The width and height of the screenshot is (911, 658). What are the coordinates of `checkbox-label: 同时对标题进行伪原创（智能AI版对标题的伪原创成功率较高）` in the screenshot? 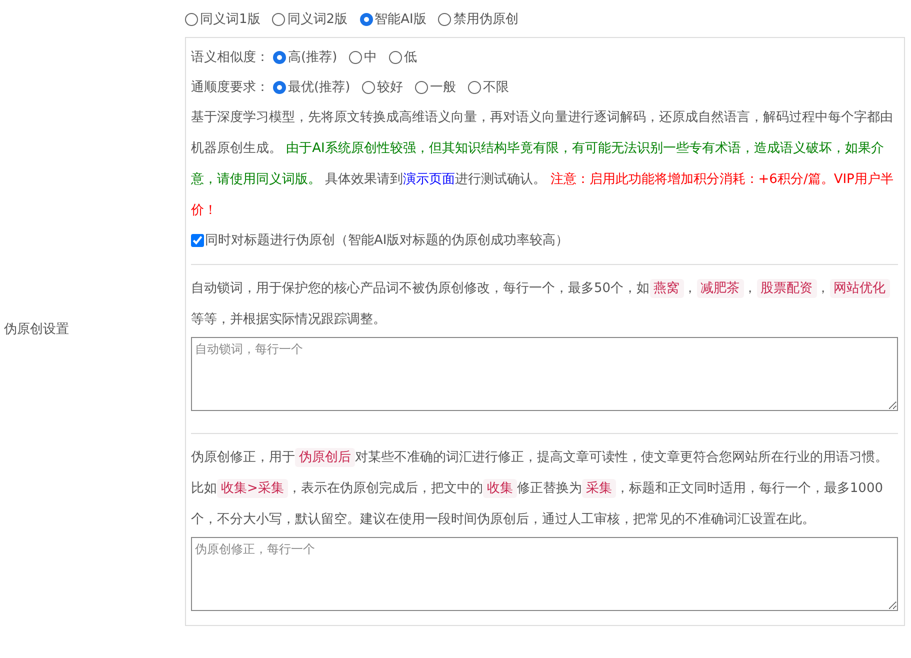 It's located at (387, 240).